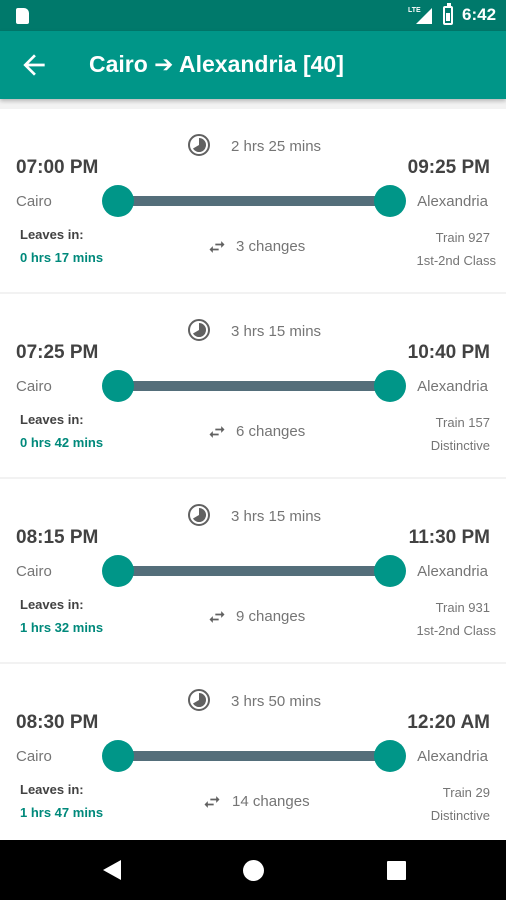  Describe the element at coordinates (479, 14) in the screenshot. I see `status-time: 6:42` at that location.